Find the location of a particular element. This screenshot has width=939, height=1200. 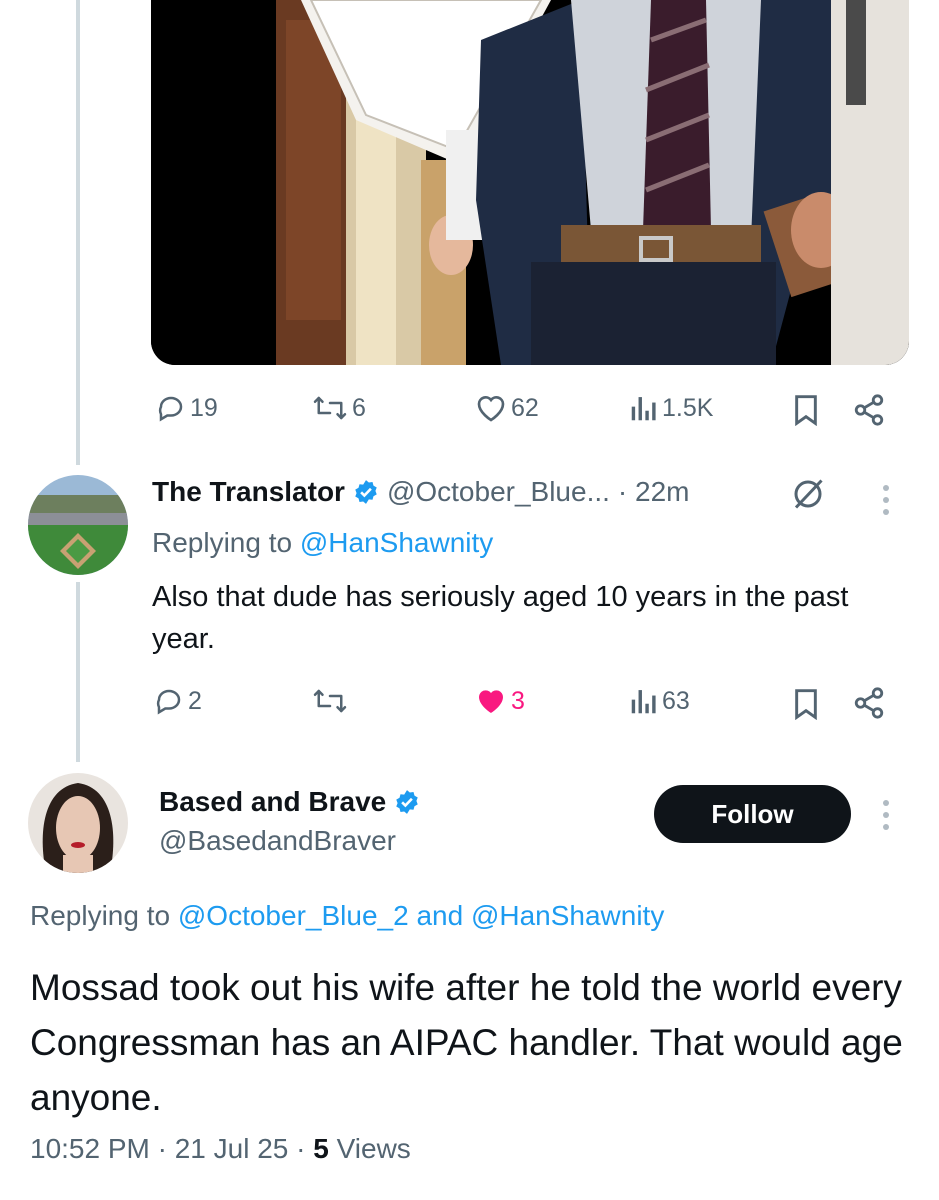

replying-to: Replying to @HanShawnity is located at coordinates (323, 542).